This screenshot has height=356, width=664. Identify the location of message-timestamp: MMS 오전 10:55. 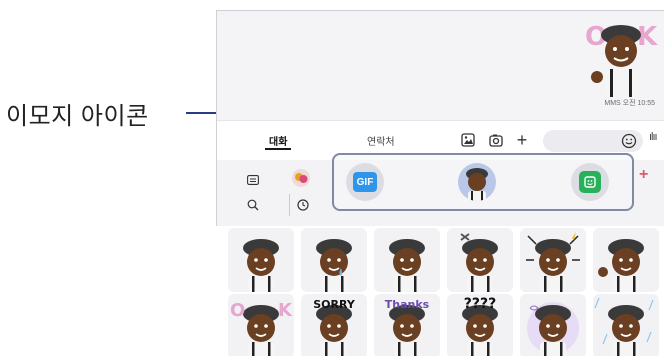
(629, 103).